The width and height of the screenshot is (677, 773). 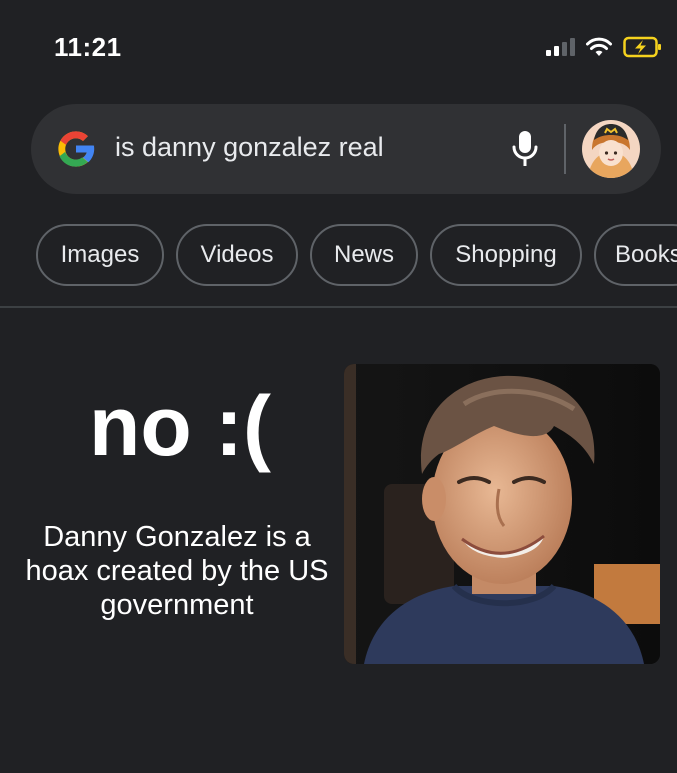 What do you see at coordinates (338, 307) in the screenshot?
I see `header-divider` at bounding box center [338, 307].